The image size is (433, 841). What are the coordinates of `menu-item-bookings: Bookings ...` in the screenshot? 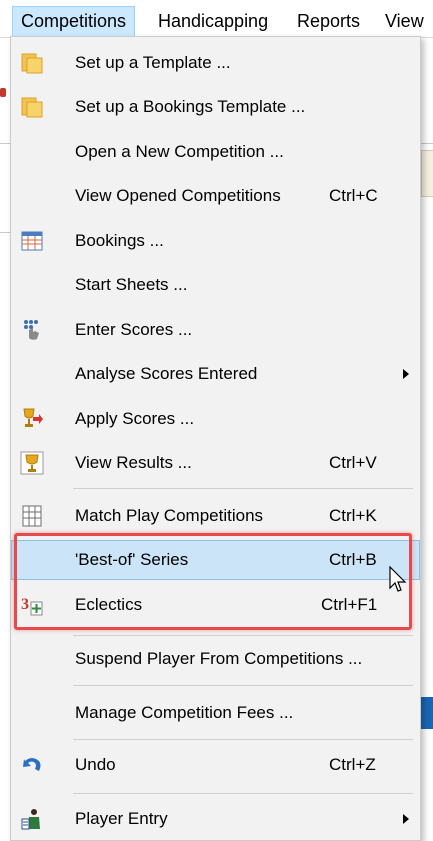 It's located at (215, 241).